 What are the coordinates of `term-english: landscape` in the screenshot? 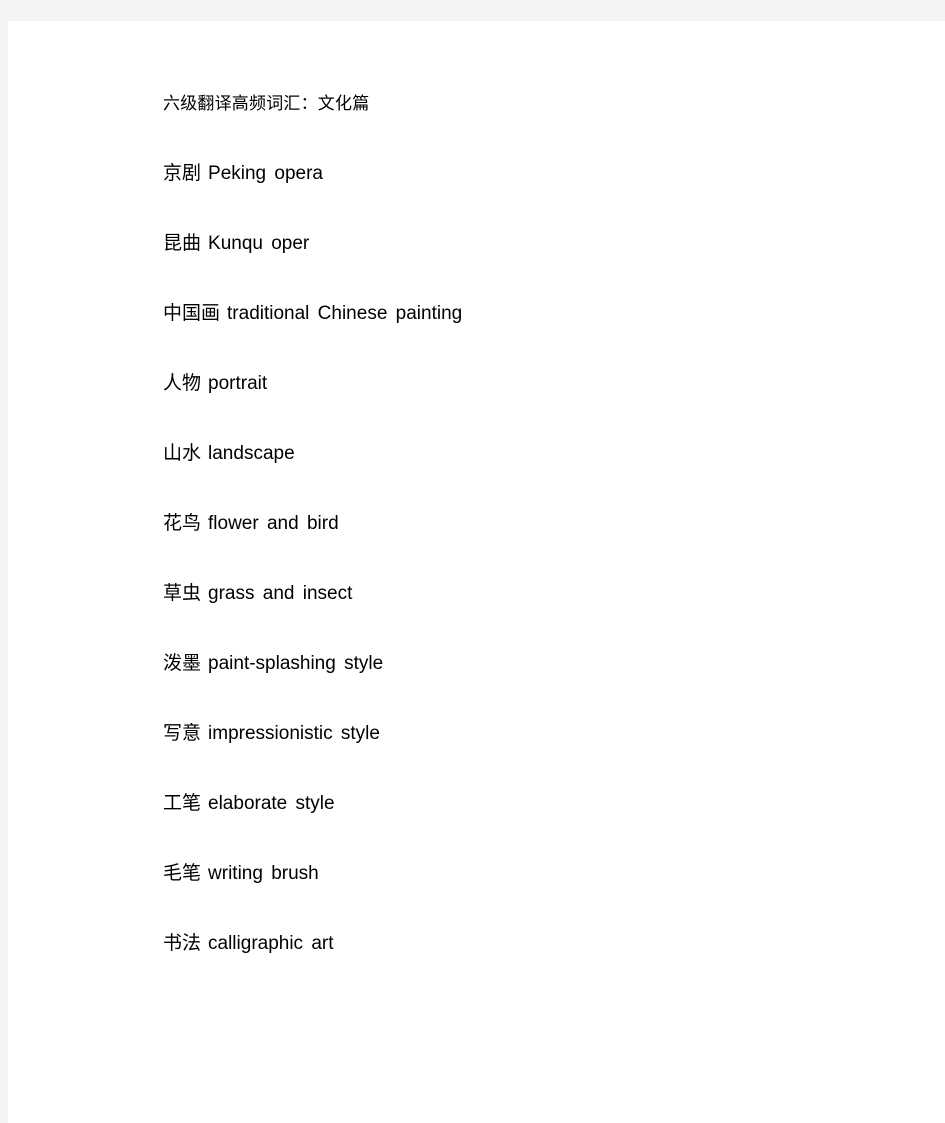 It's located at (251, 453).